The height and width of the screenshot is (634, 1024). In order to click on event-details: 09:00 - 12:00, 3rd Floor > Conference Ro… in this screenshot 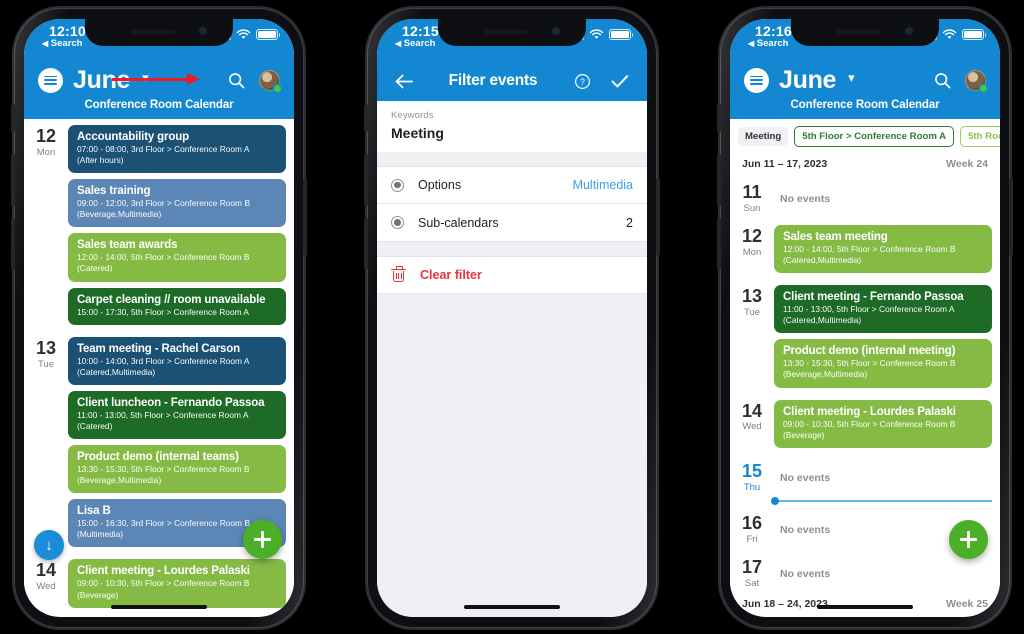, I will do `click(163, 209)`.